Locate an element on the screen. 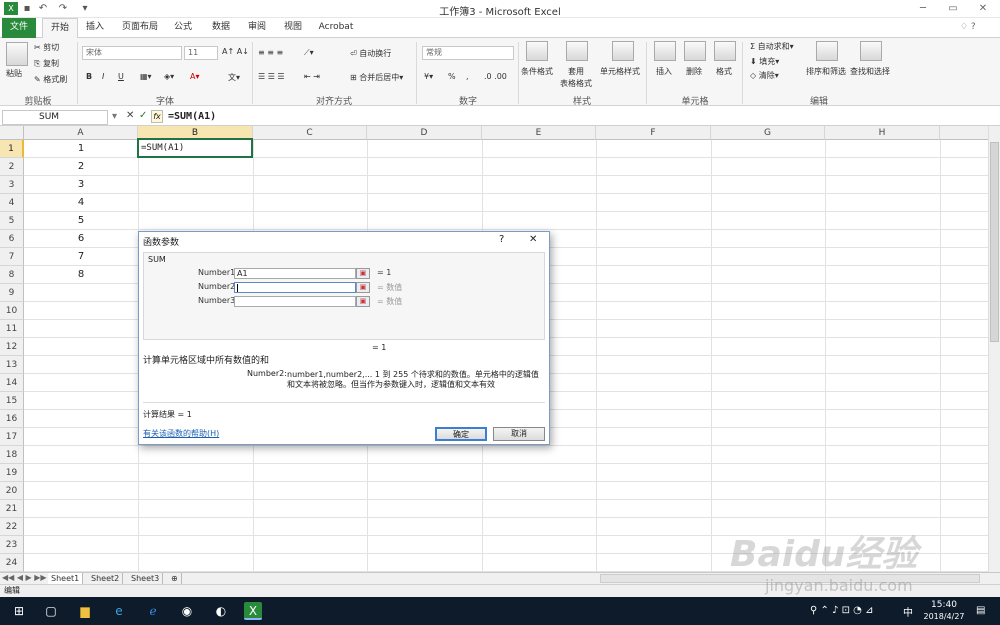 The width and height of the screenshot is (1000, 625). maximize-icon: ▭ is located at coordinates (953, 9).